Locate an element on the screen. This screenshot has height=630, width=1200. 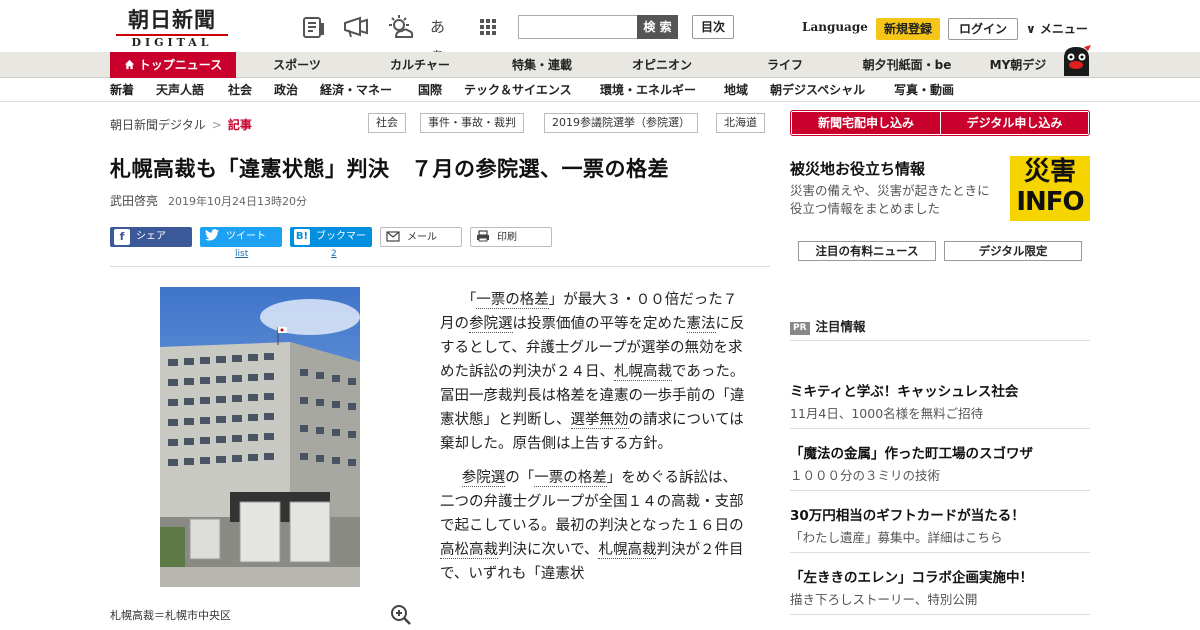
register-button: 新規登録 is located at coordinates (908, 29).